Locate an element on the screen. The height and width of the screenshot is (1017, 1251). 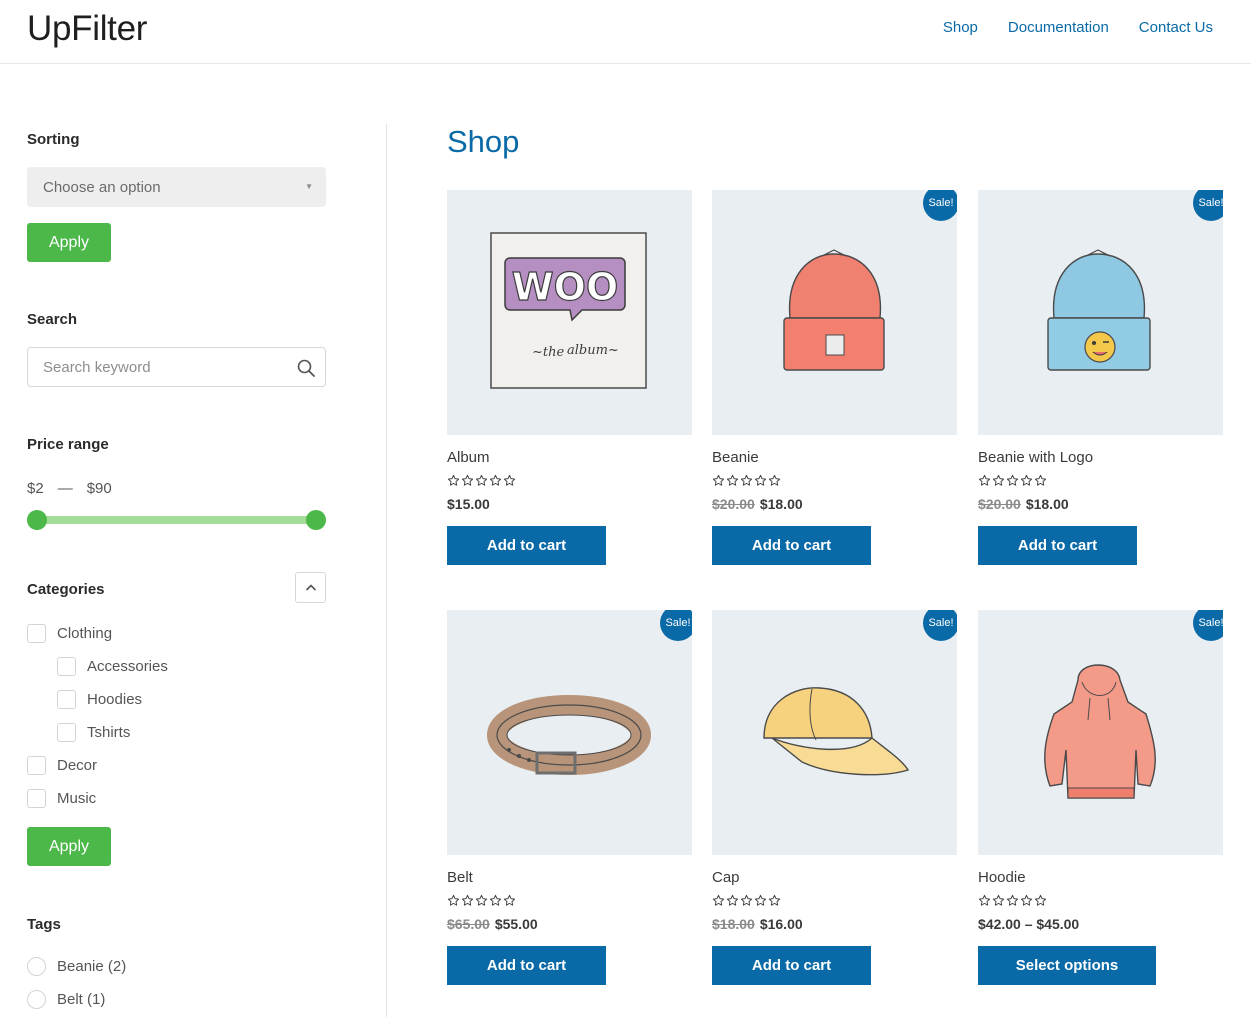
search-icon is located at coordinates (306, 368).